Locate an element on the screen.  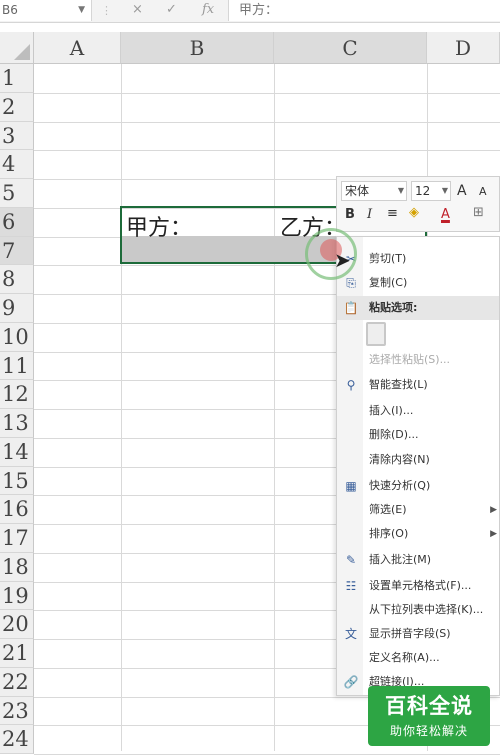
column-header-a: A is located at coordinates (77, 48).